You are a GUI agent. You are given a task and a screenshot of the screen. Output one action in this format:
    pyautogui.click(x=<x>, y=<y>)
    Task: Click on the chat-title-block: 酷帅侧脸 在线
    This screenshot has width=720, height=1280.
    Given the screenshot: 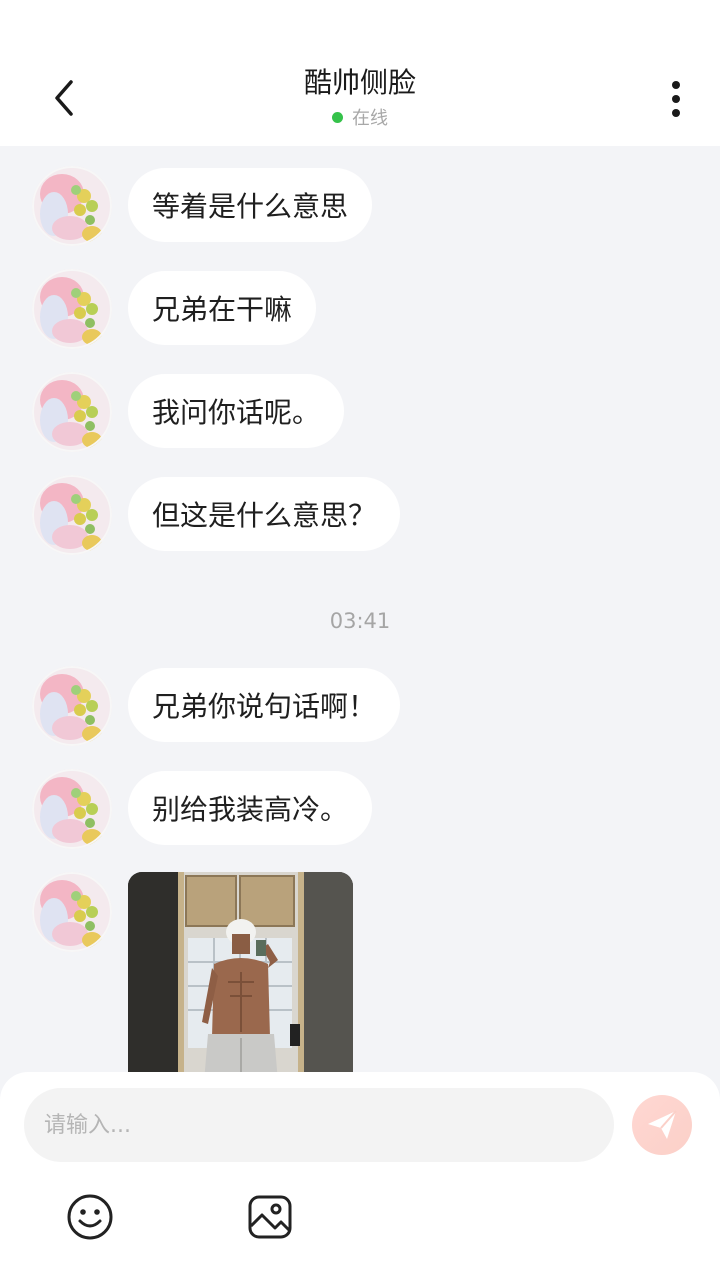 What is the action you would take?
    pyautogui.click(x=360, y=97)
    